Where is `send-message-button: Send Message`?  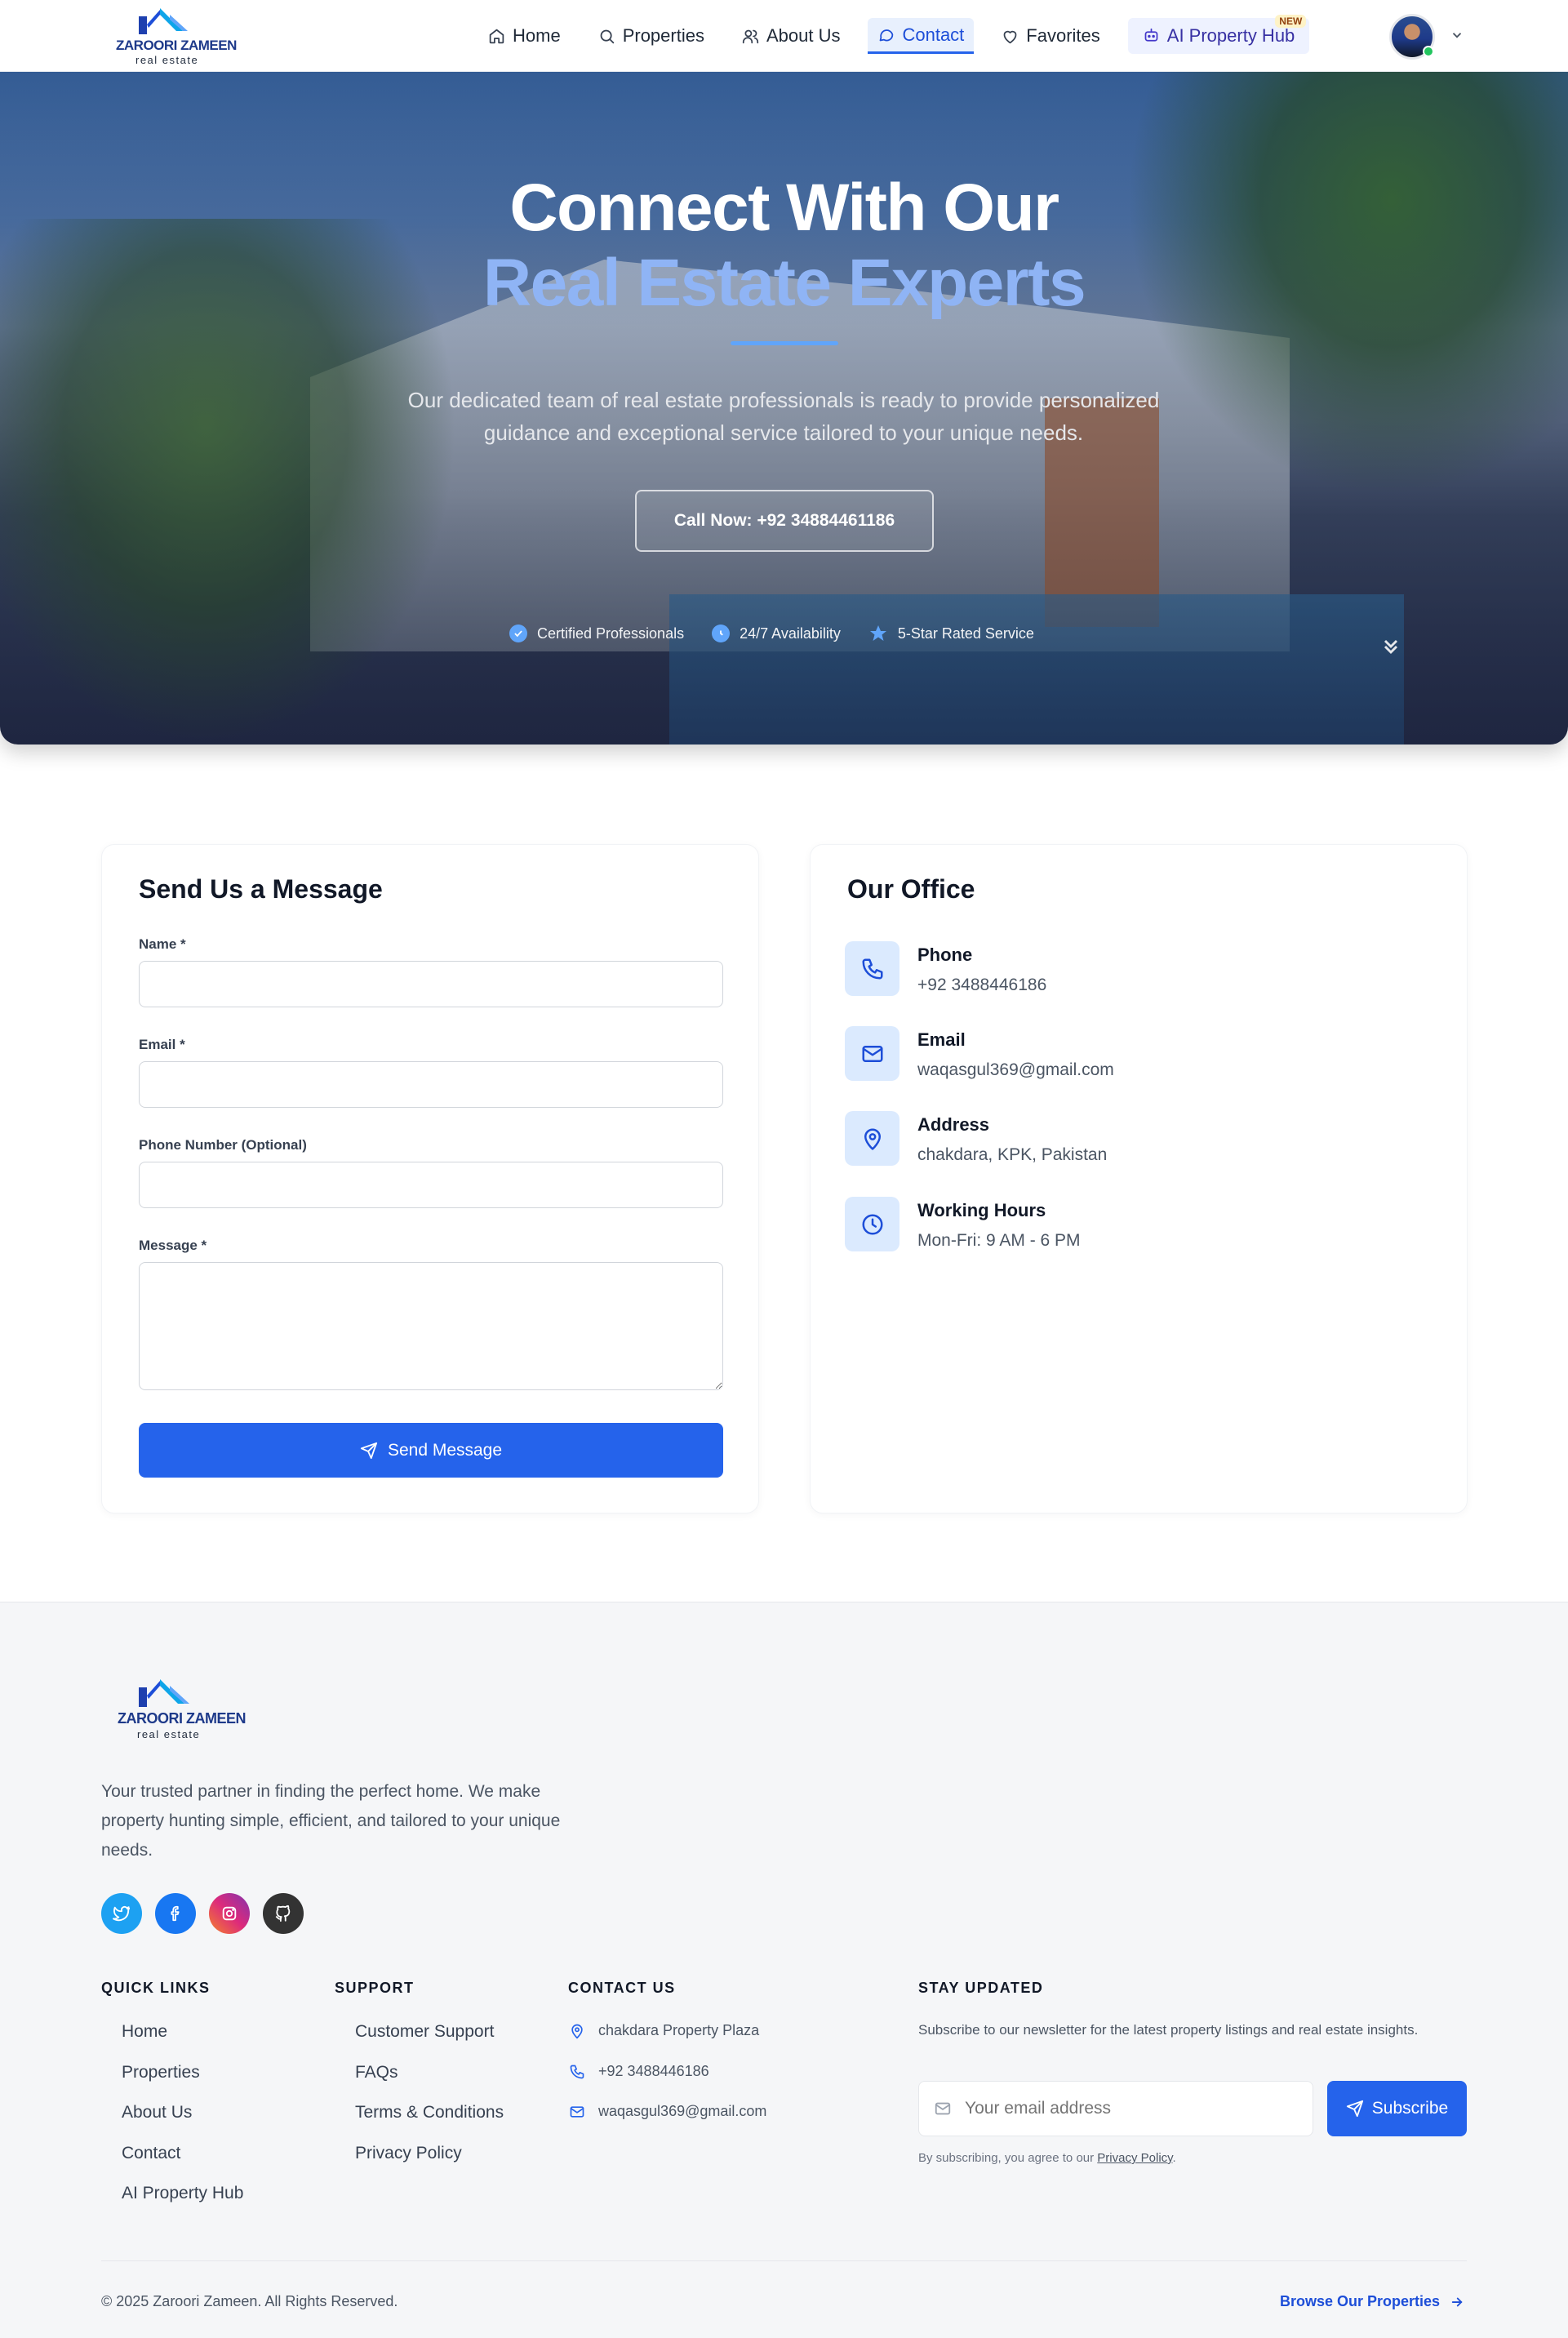 send-message-button: Send Message is located at coordinates (431, 1450).